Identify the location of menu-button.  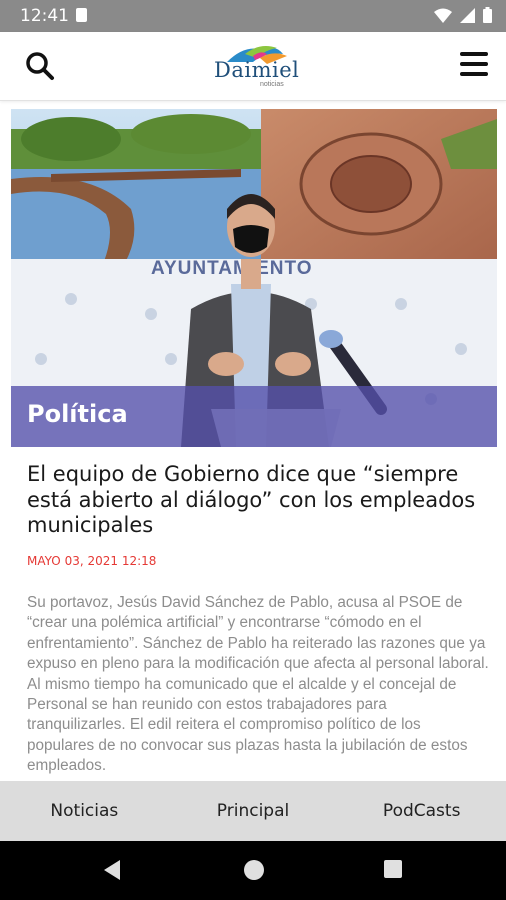
(474, 65).